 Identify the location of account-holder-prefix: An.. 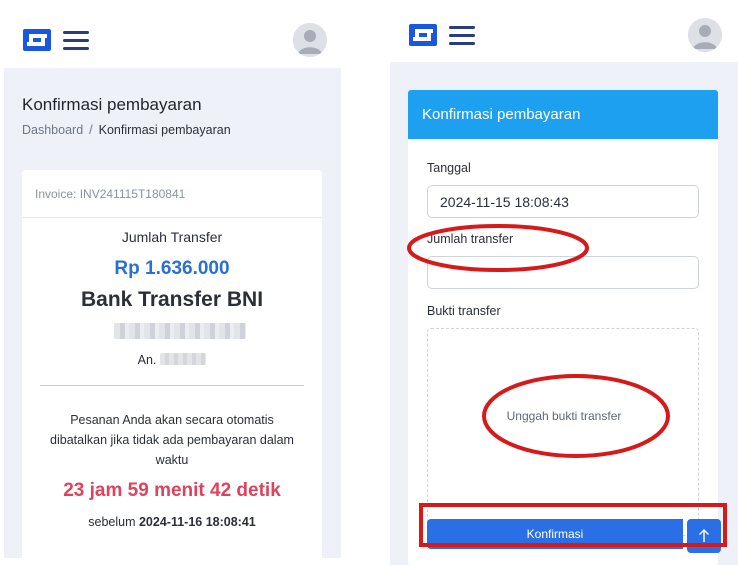
(147, 360).